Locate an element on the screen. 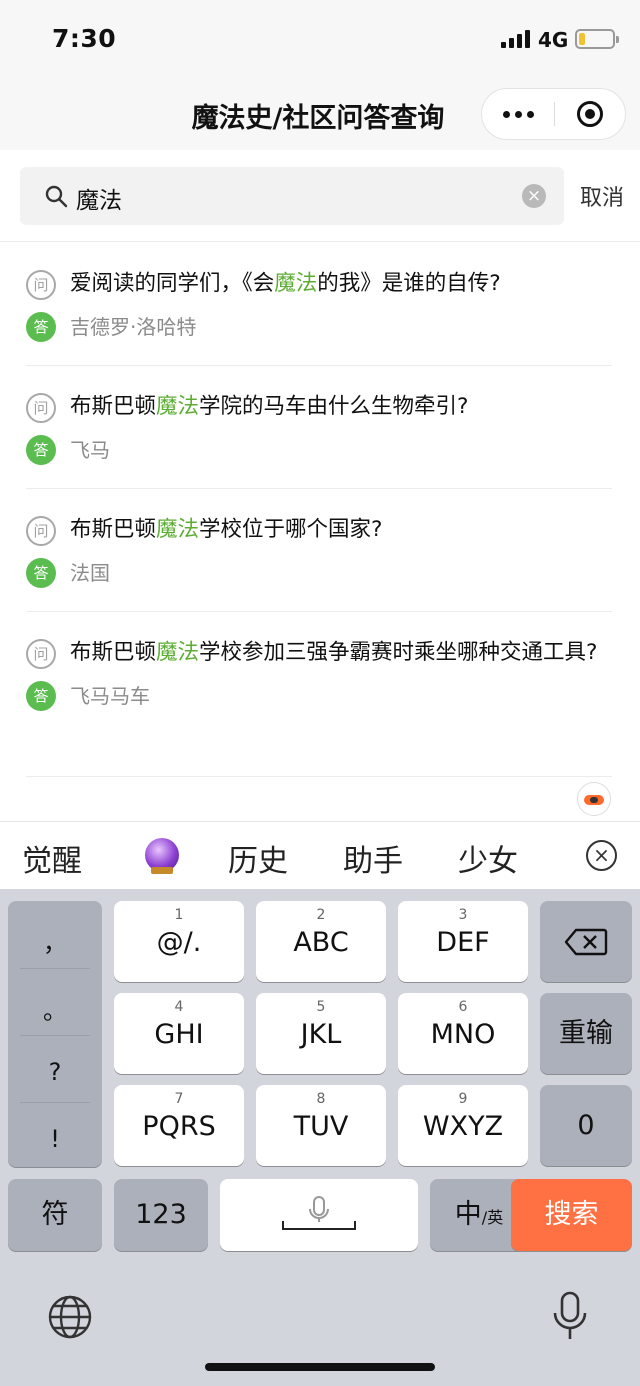  punct-key: ， is located at coordinates (55, 940).